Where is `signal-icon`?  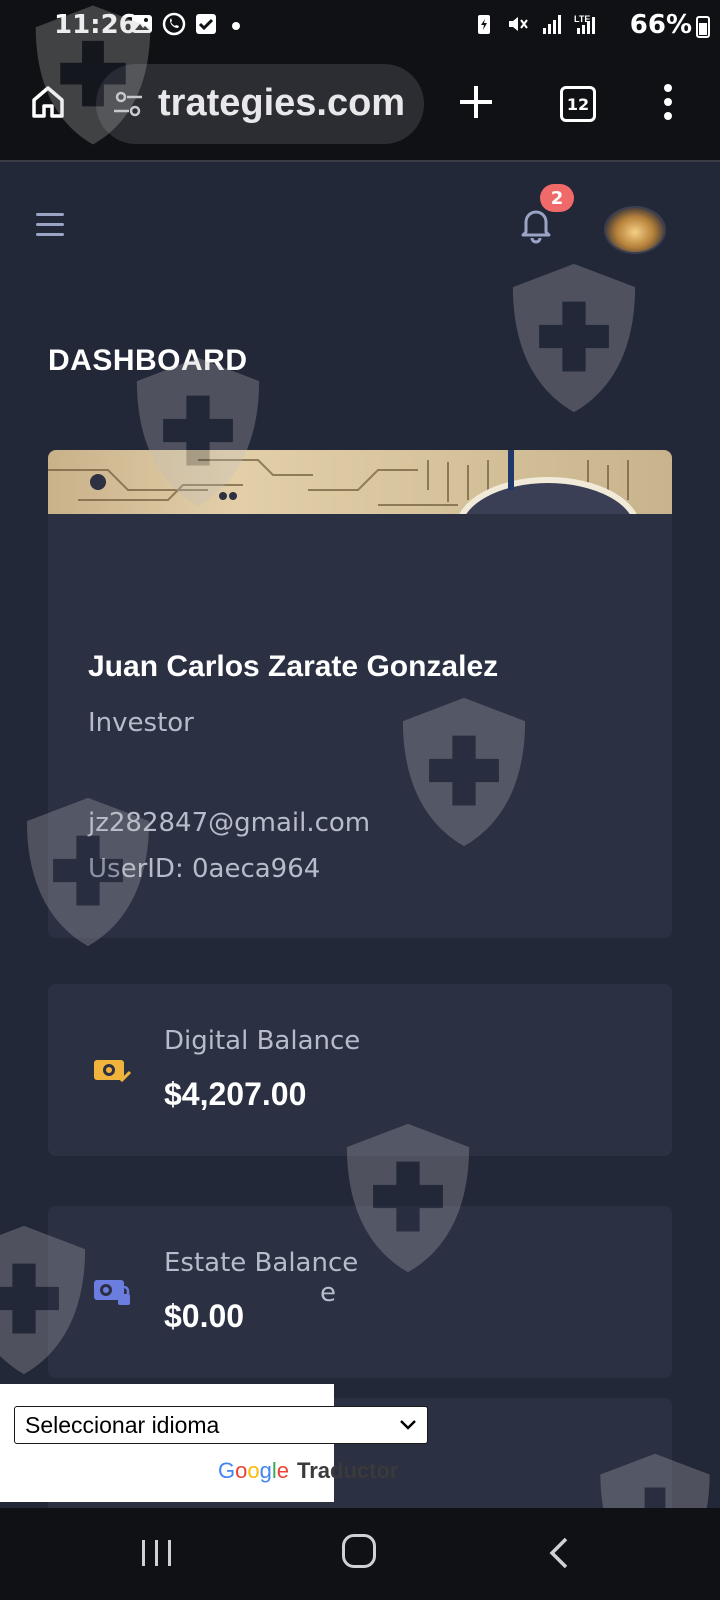
signal-icon is located at coordinates (552, 24).